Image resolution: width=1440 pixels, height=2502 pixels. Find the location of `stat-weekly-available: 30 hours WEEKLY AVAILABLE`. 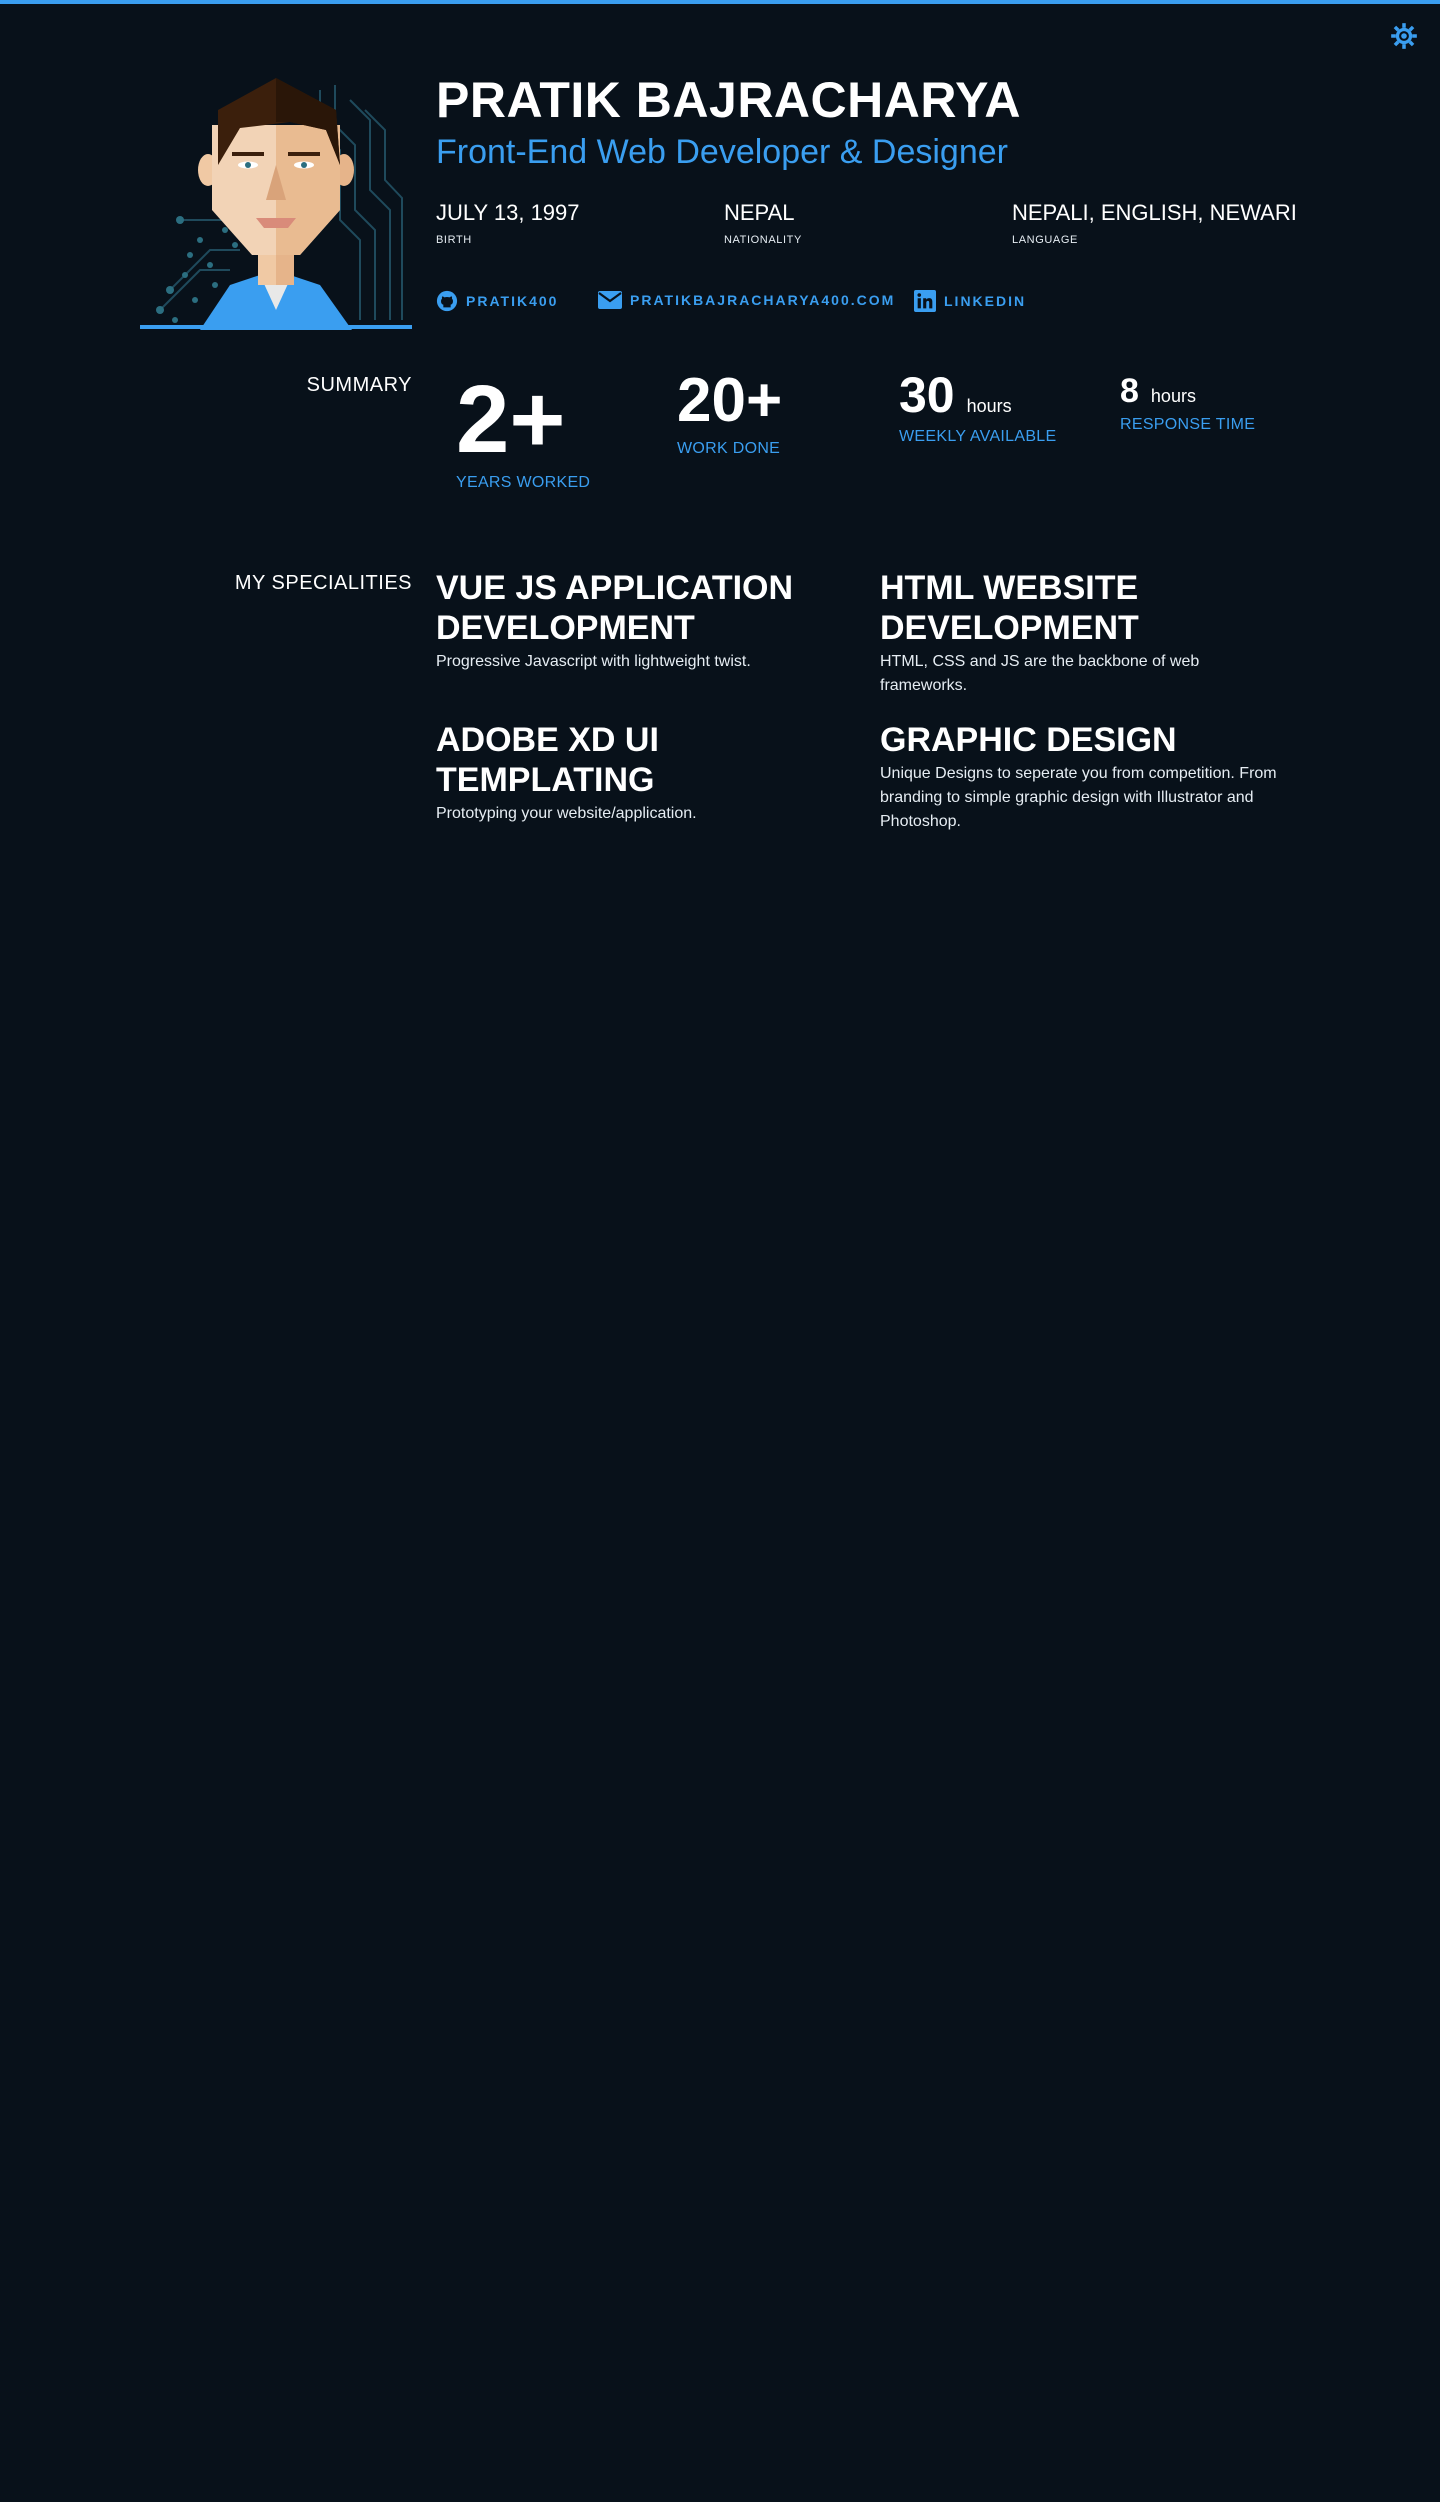

stat-weekly-available: 30 hours WEEKLY AVAILABLE is located at coordinates (977, 406).